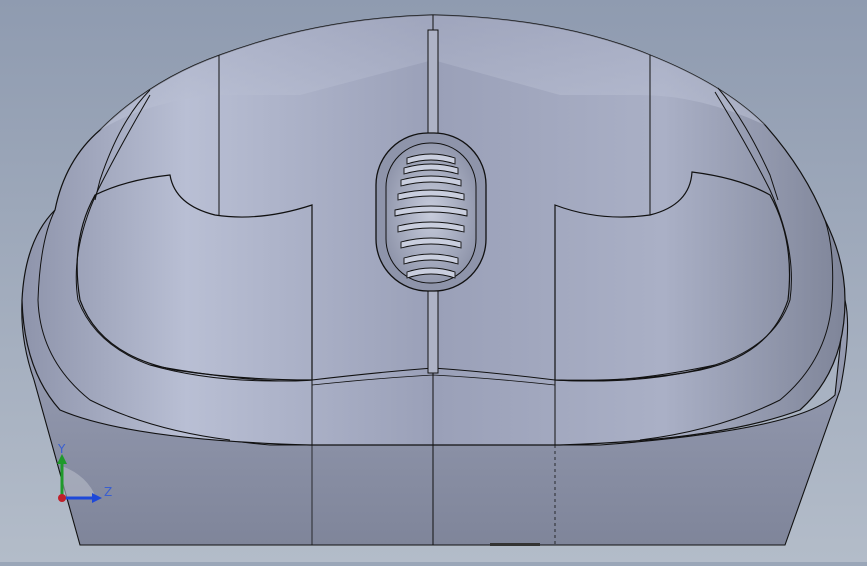  I want to click on triad-y-label: Y, so click(61, 449).